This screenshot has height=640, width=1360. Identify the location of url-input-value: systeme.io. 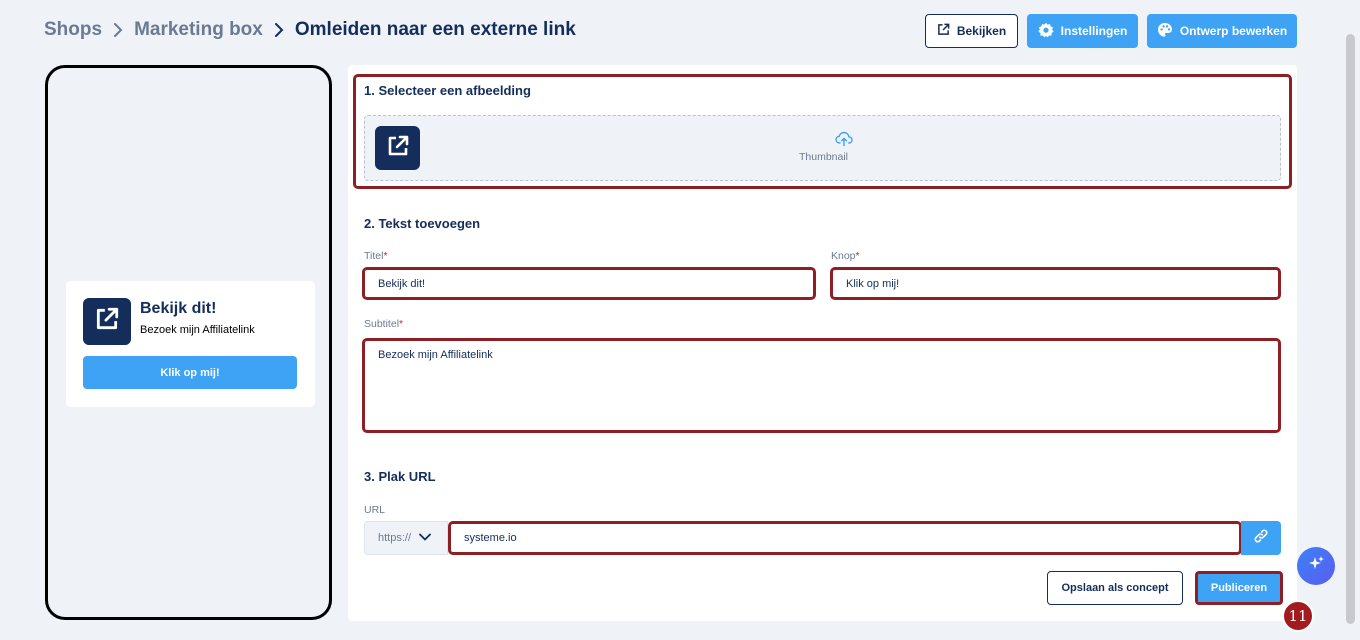
(490, 538).